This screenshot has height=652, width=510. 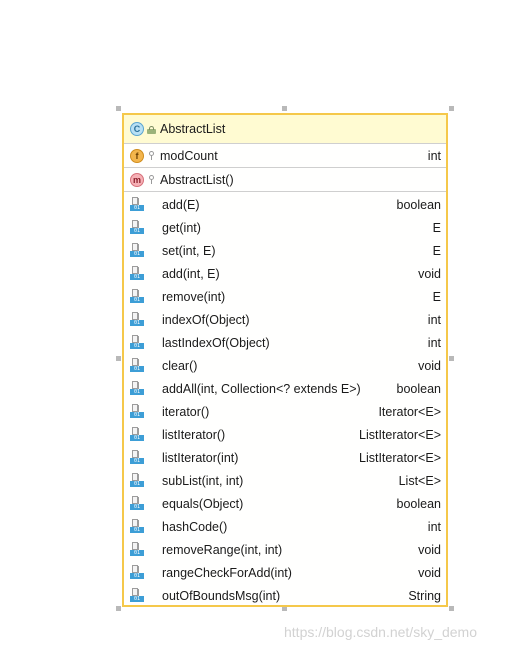 I want to click on method-icon: m, so click(x=137, y=179).